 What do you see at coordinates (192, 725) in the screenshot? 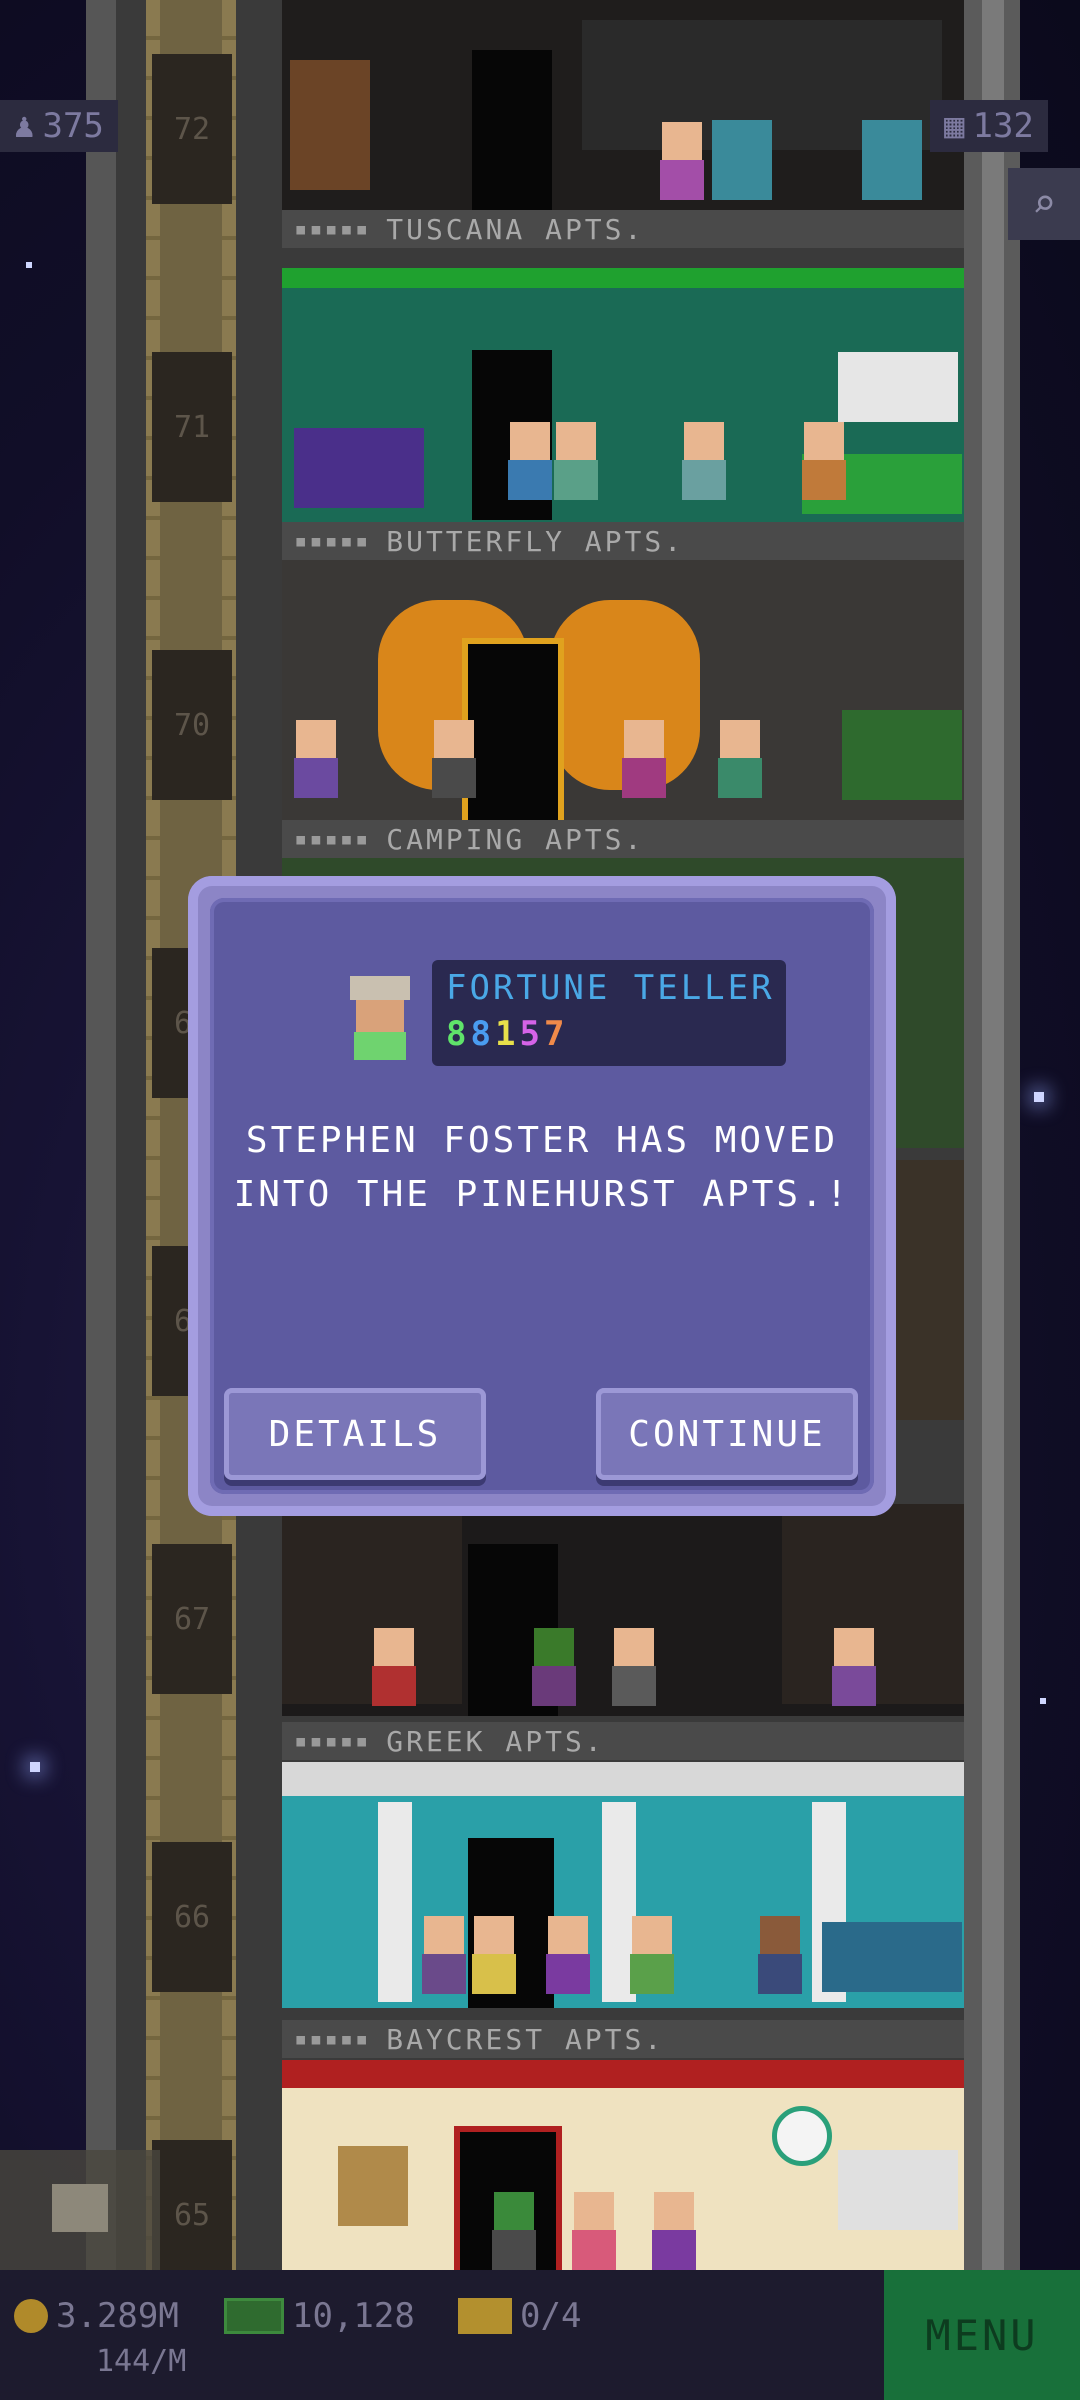
I see `floor-number: 70` at bounding box center [192, 725].